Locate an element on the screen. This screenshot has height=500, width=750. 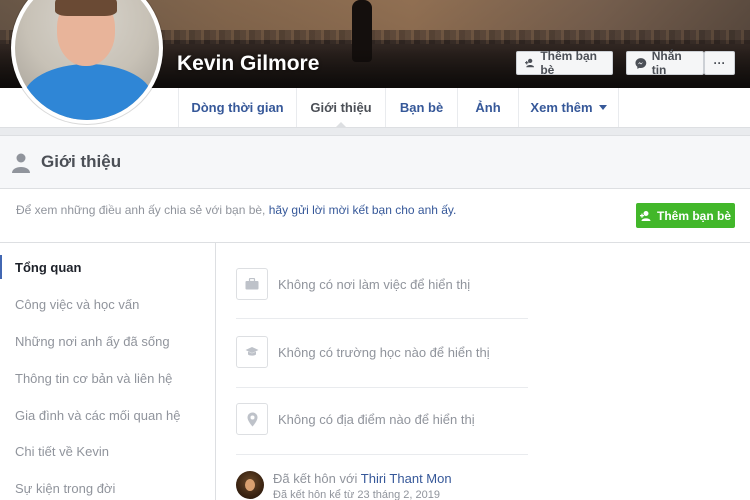
sidebar-item-family-relationships: Gia đình và các mối quan hệ is located at coordinates (107, 415).